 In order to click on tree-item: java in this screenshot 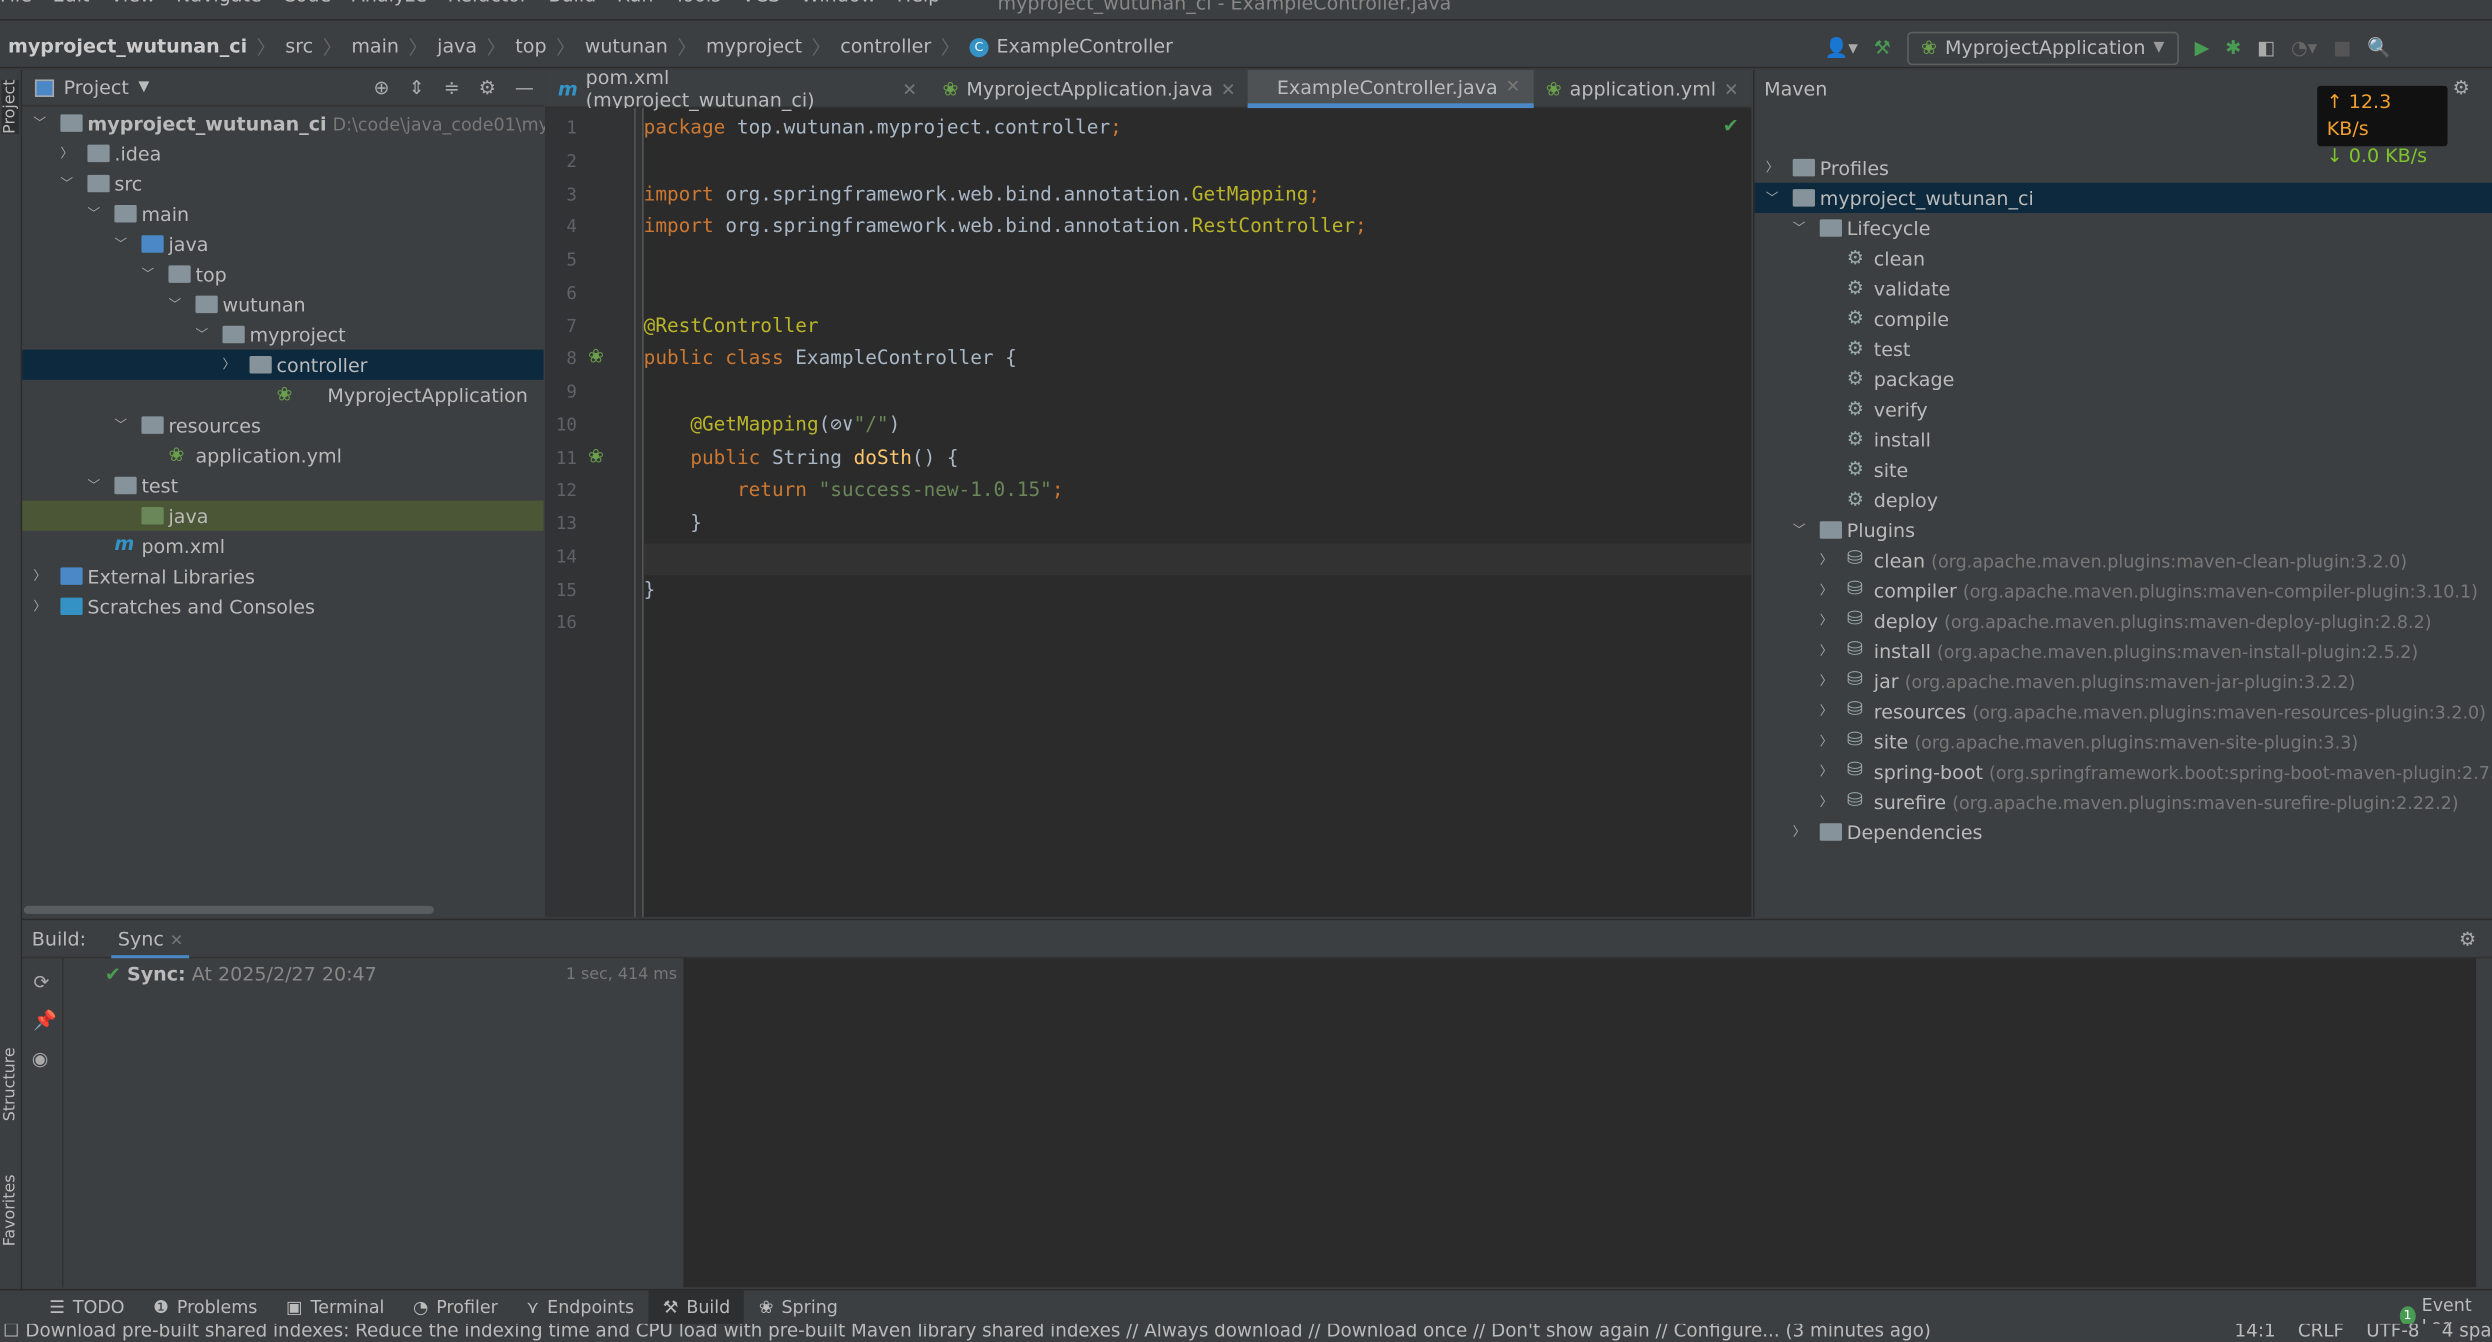, I will do `click(283, 515)`.